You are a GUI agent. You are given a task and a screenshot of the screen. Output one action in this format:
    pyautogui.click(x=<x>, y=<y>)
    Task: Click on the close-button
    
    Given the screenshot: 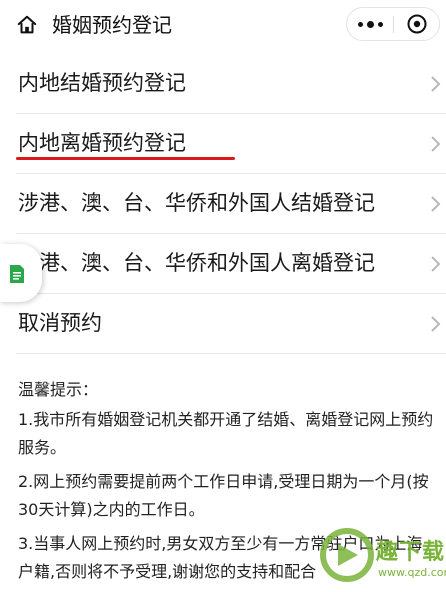 What is the action you would take?
    pyautogui.click(x=417, y=24)
    